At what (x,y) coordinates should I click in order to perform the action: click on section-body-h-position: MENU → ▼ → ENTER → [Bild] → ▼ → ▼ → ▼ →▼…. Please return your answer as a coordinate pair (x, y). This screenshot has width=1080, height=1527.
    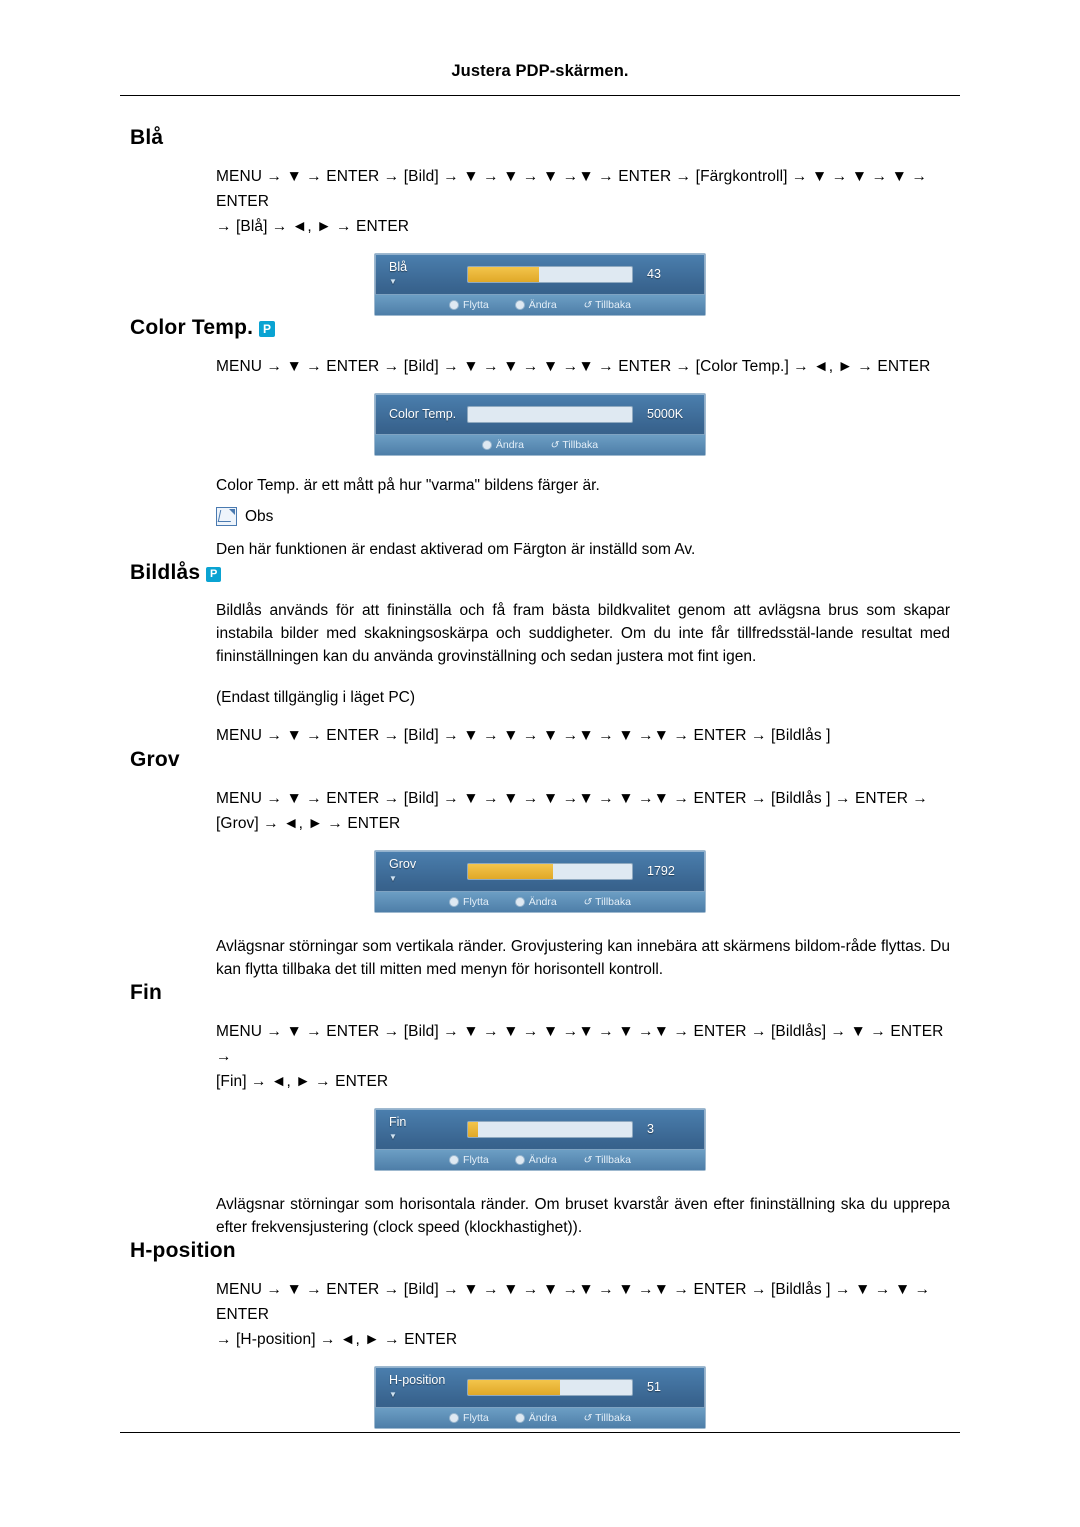
    Looking at the image, I should click on (583, 1314).